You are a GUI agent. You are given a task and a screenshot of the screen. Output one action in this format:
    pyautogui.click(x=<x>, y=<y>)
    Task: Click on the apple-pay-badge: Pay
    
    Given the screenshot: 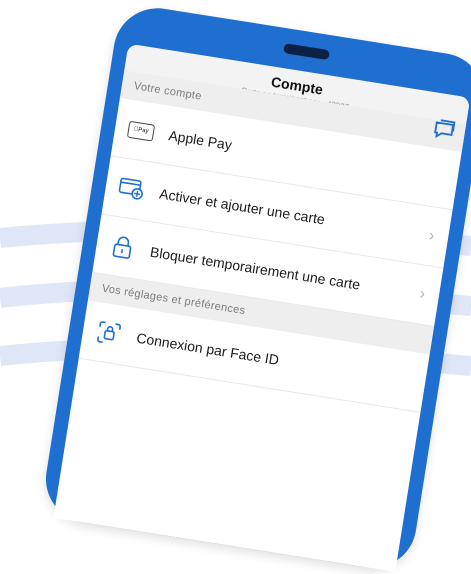 What is the action you would take?
    pyautogui.click(x=141, y=131)
    